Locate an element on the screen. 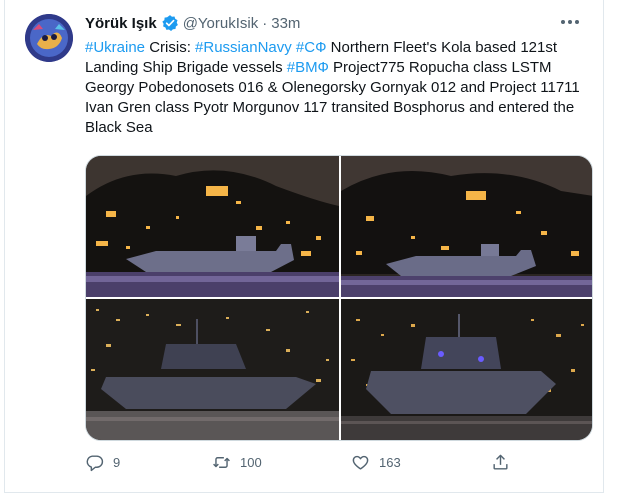  avatar-image is located at coordinates (49, 38).